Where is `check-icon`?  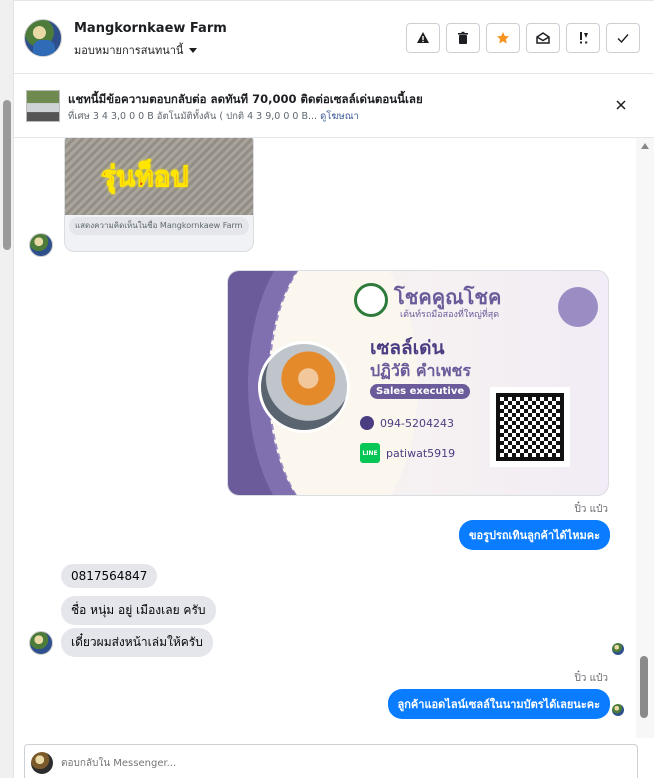 check-icon is located at coordinates (623, 39).